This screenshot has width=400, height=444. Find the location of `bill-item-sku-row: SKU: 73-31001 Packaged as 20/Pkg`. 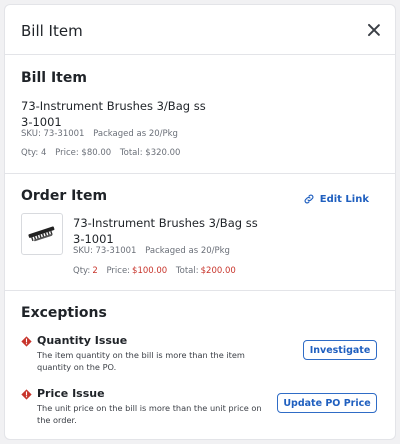

bill-item-sku-row: SKU: 73-31001 Packaged as 20/Pkg is located at coordinates (102, 134).